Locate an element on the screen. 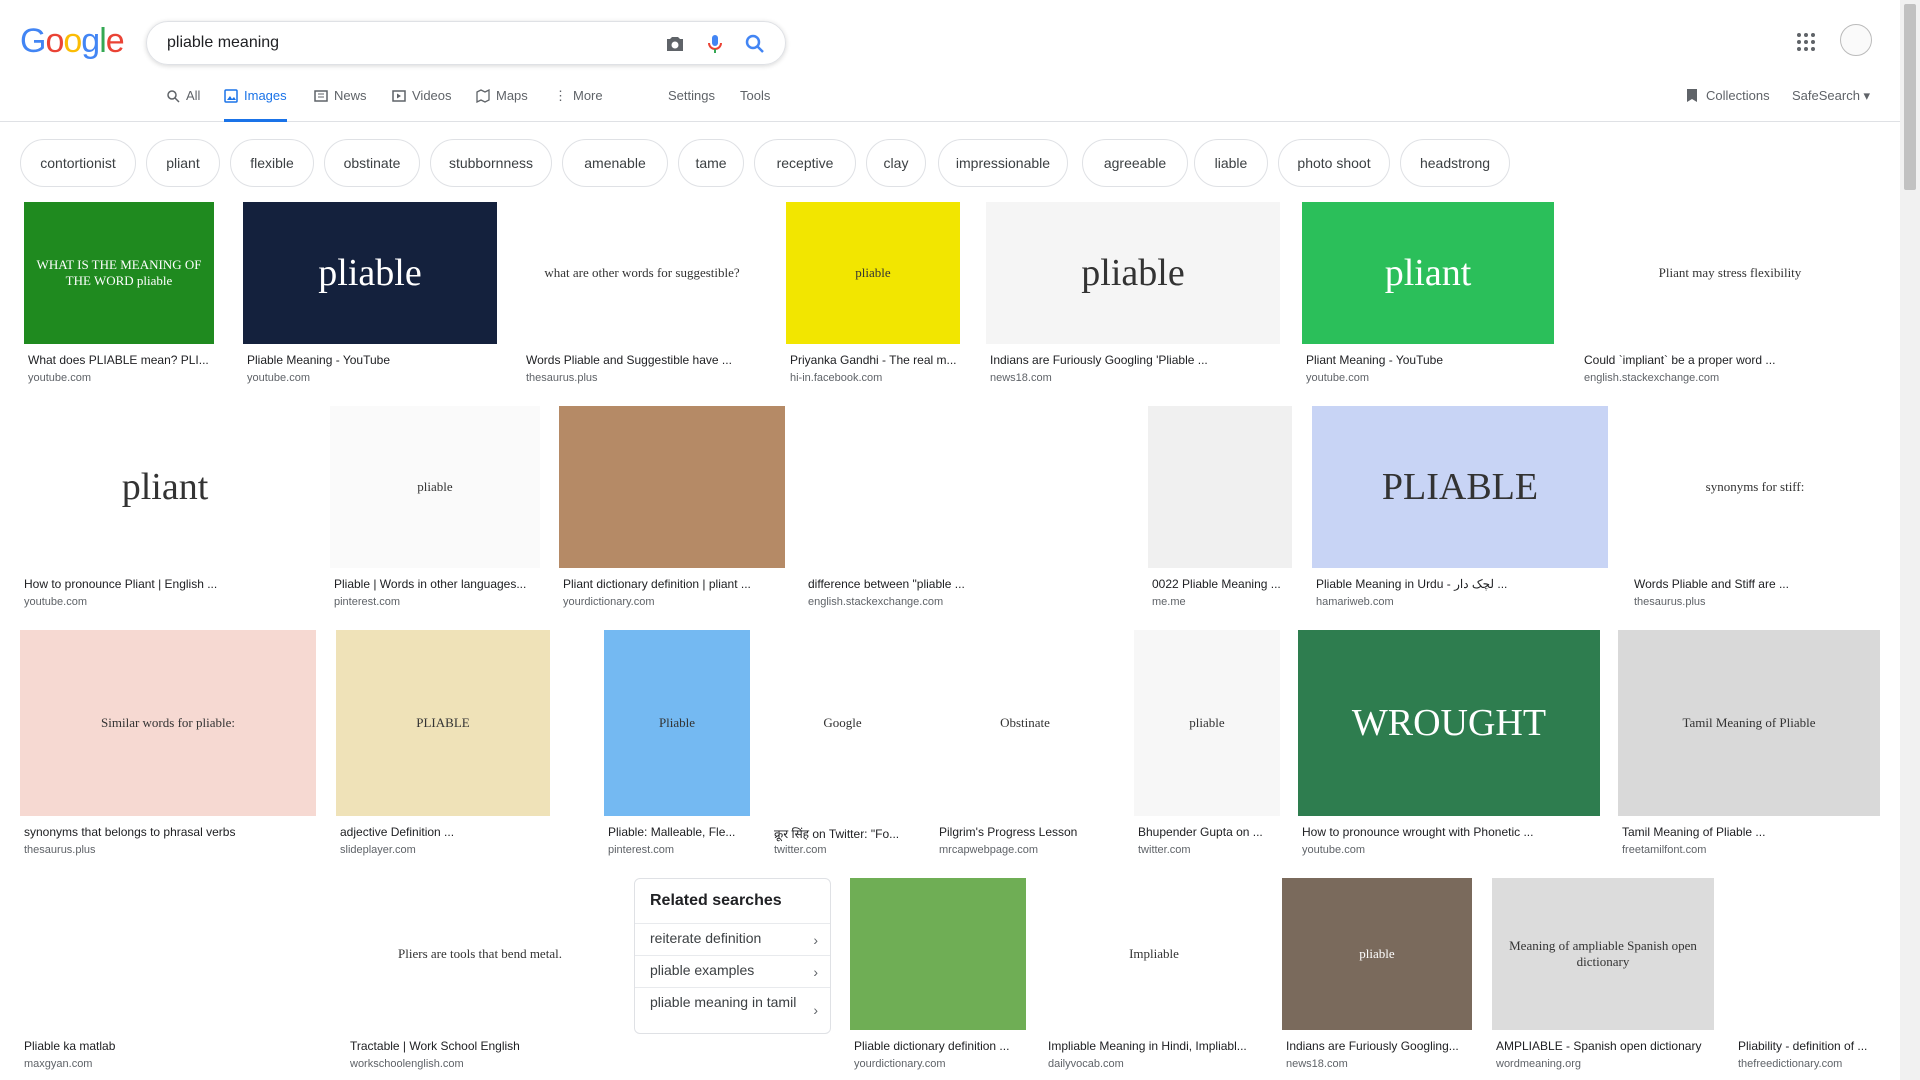 The height and width of the screenshot is (1080, 1920). result-caption: AMPLIABLE - Spanish open dictionary is located at coordinates (1604, 1046).